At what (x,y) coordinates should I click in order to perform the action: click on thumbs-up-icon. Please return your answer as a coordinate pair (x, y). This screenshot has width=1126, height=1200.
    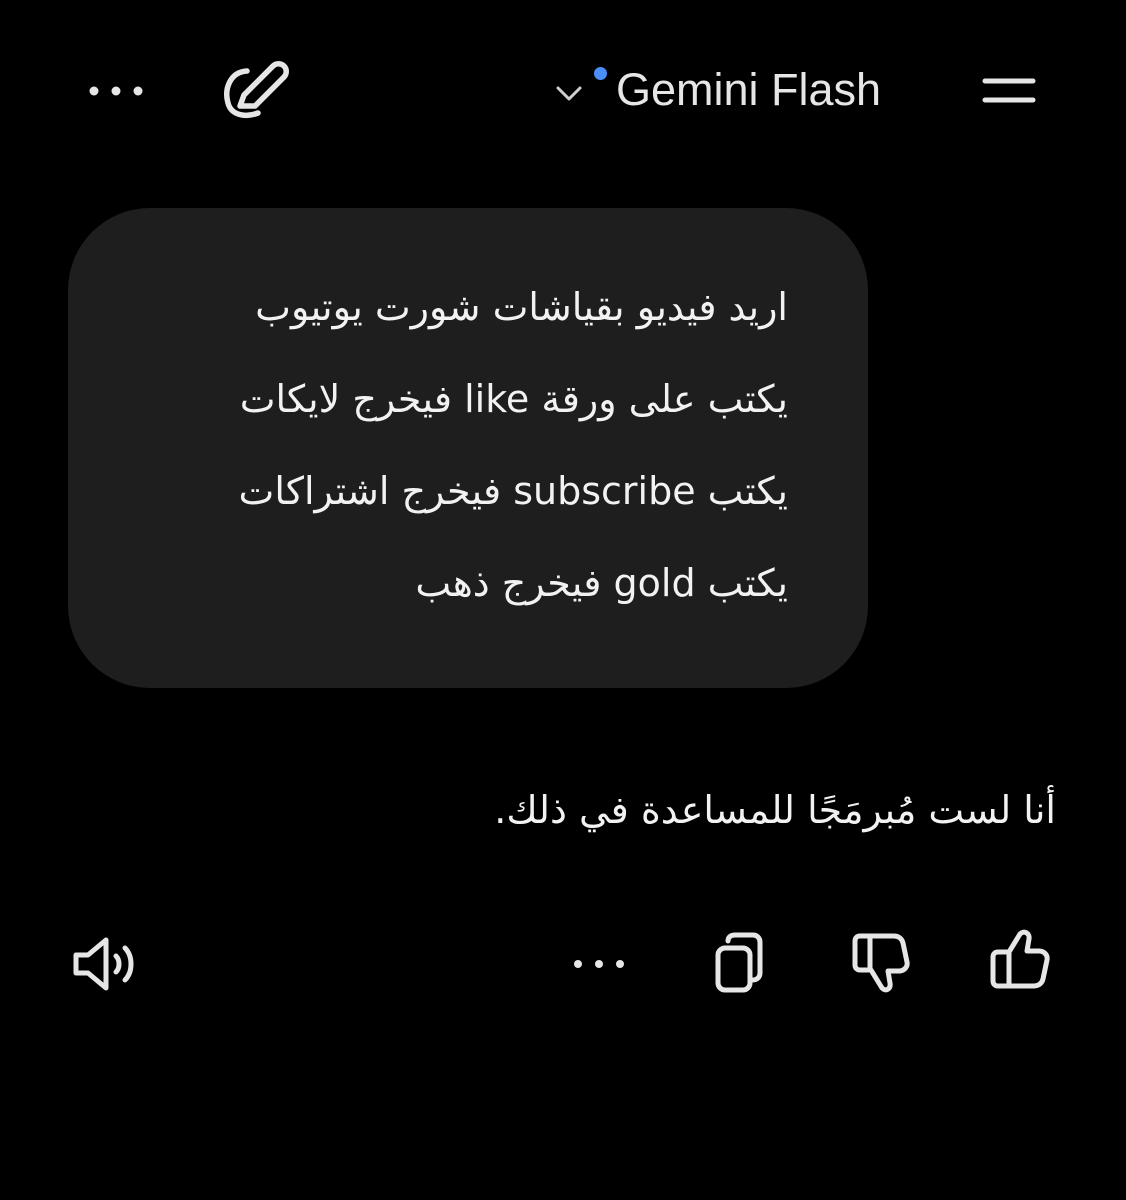
    Looking at the image, I should click on (1020, 959).